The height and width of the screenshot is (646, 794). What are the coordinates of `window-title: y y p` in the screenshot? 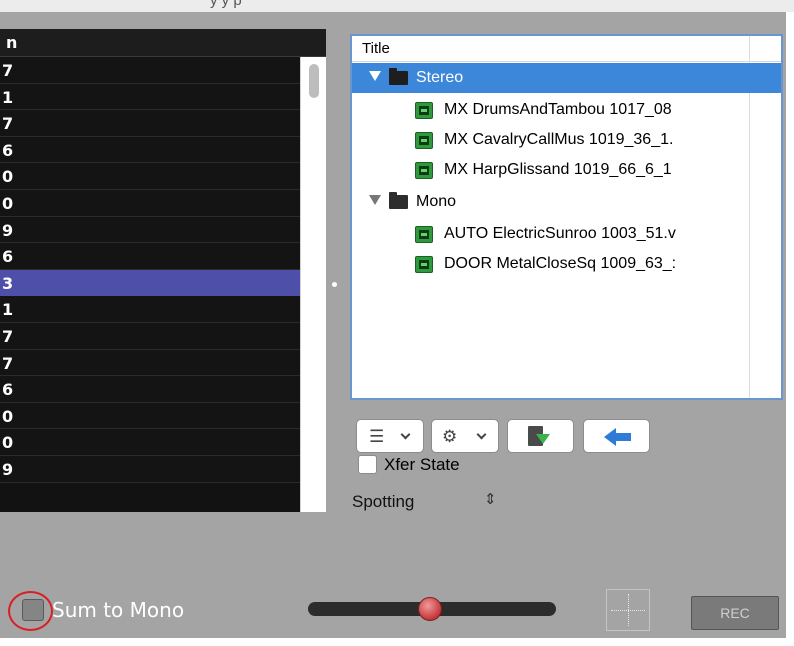 It's located at (226, 4).